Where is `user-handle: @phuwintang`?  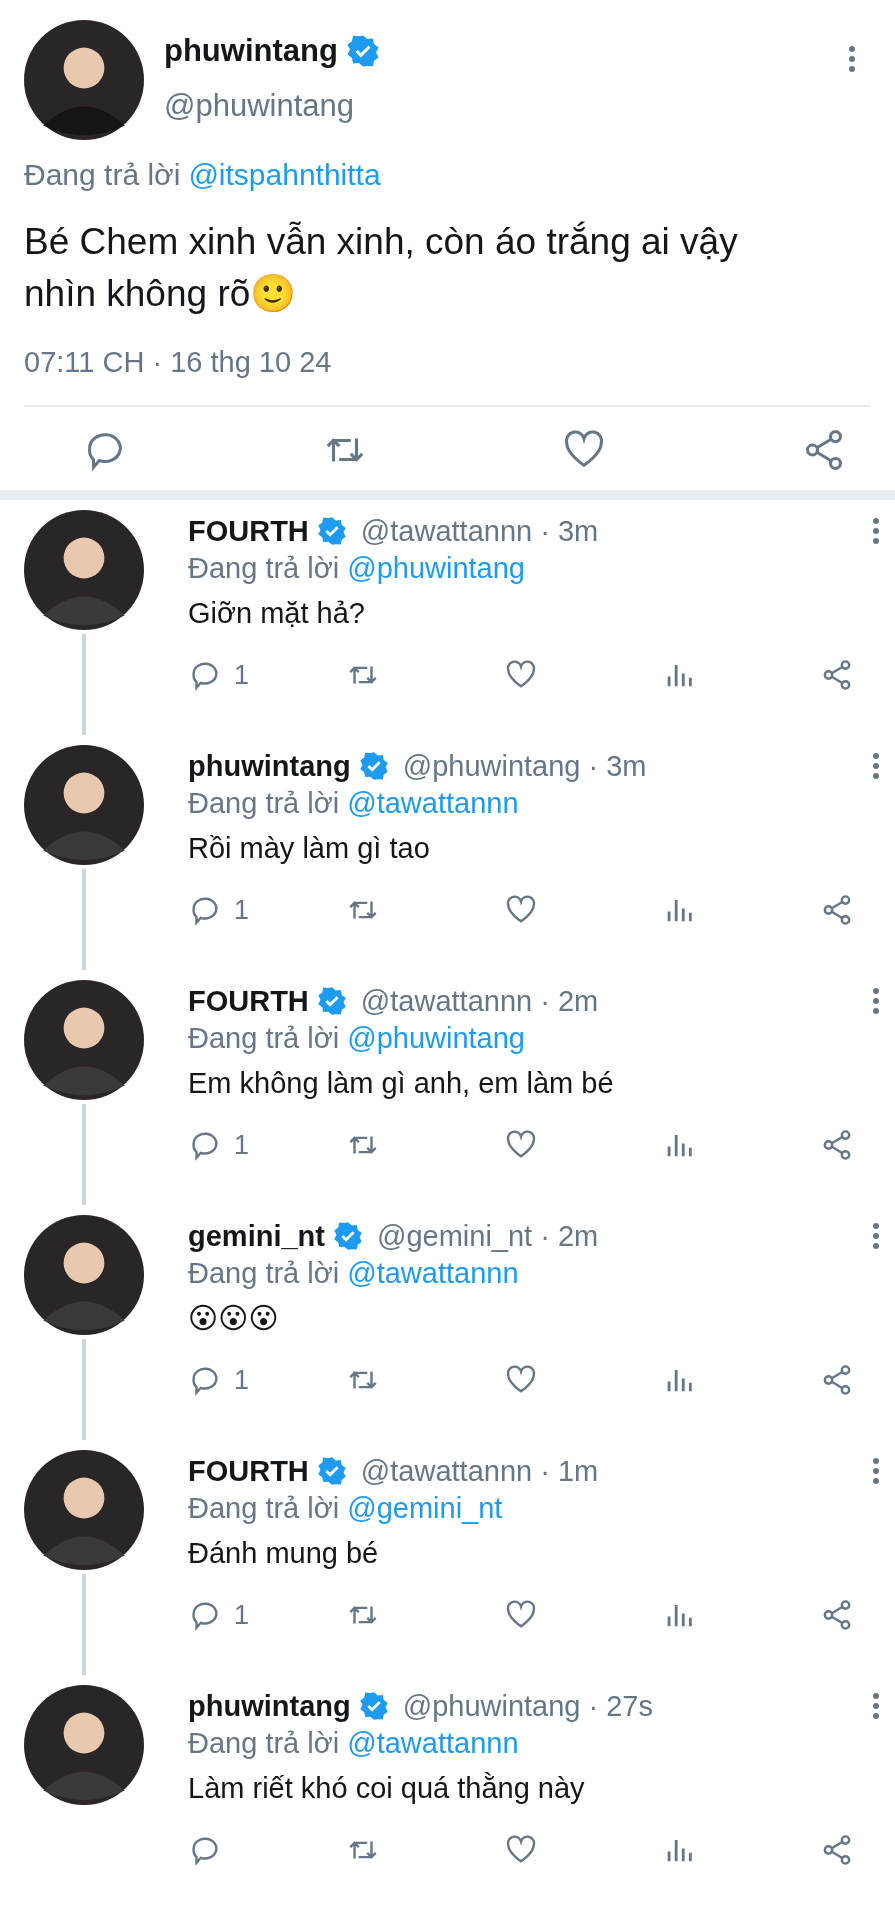 user-handle: @phuwintang is located at coordinates (505, 106).